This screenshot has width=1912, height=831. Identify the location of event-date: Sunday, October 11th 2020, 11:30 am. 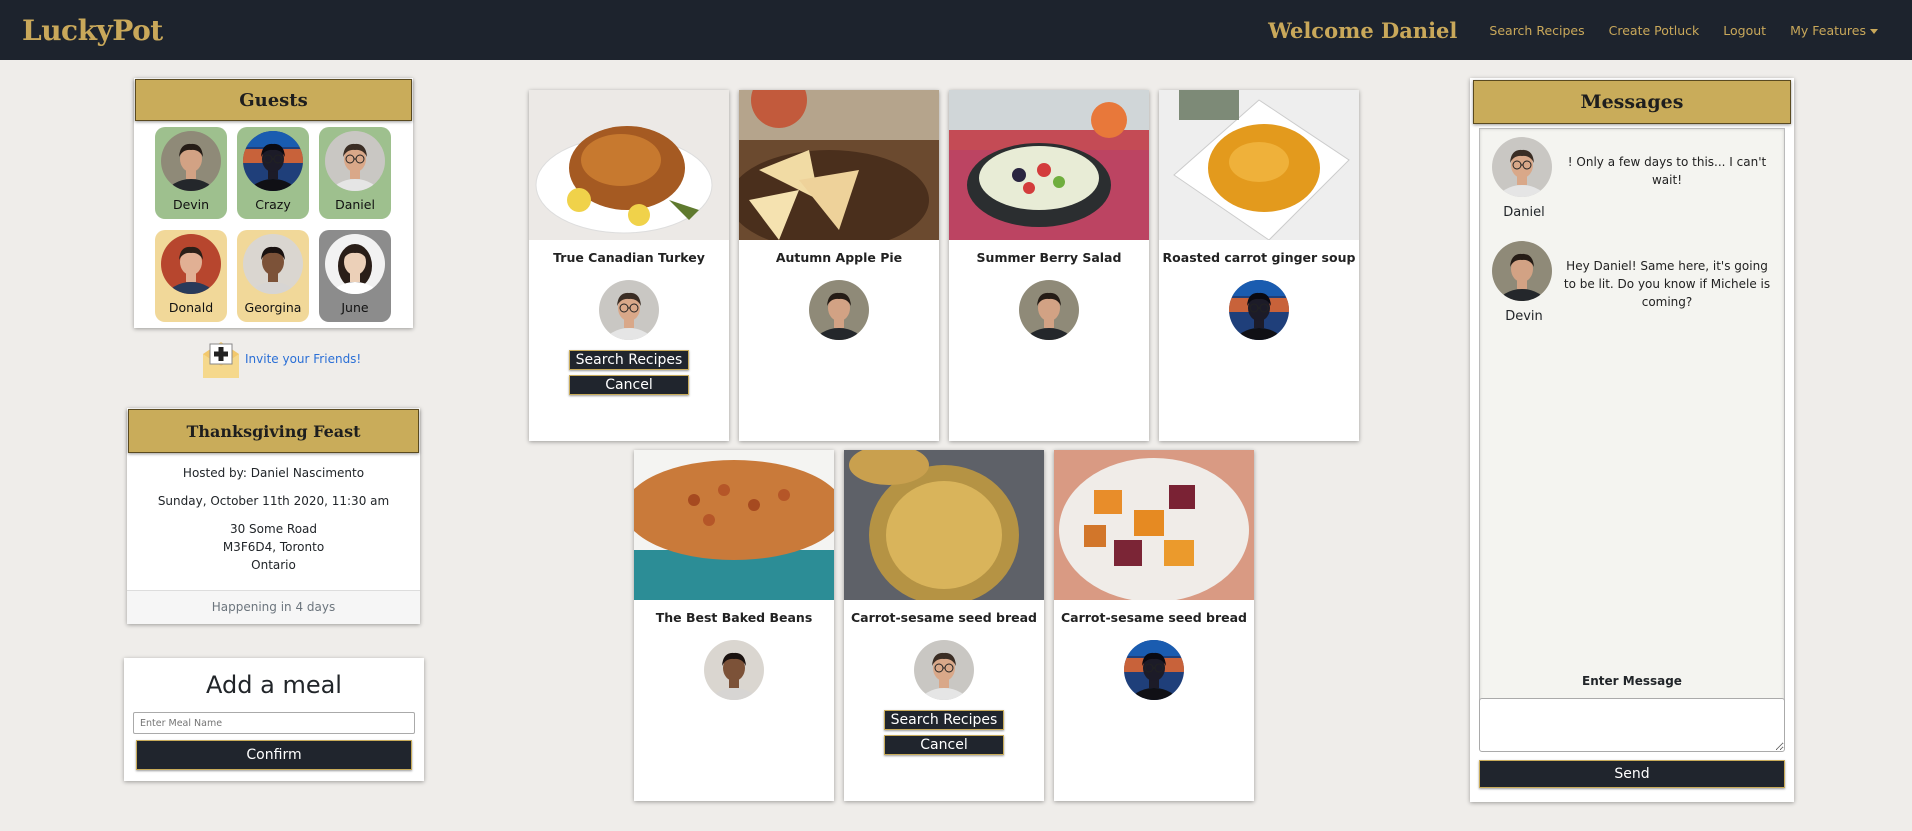
(273, 501).